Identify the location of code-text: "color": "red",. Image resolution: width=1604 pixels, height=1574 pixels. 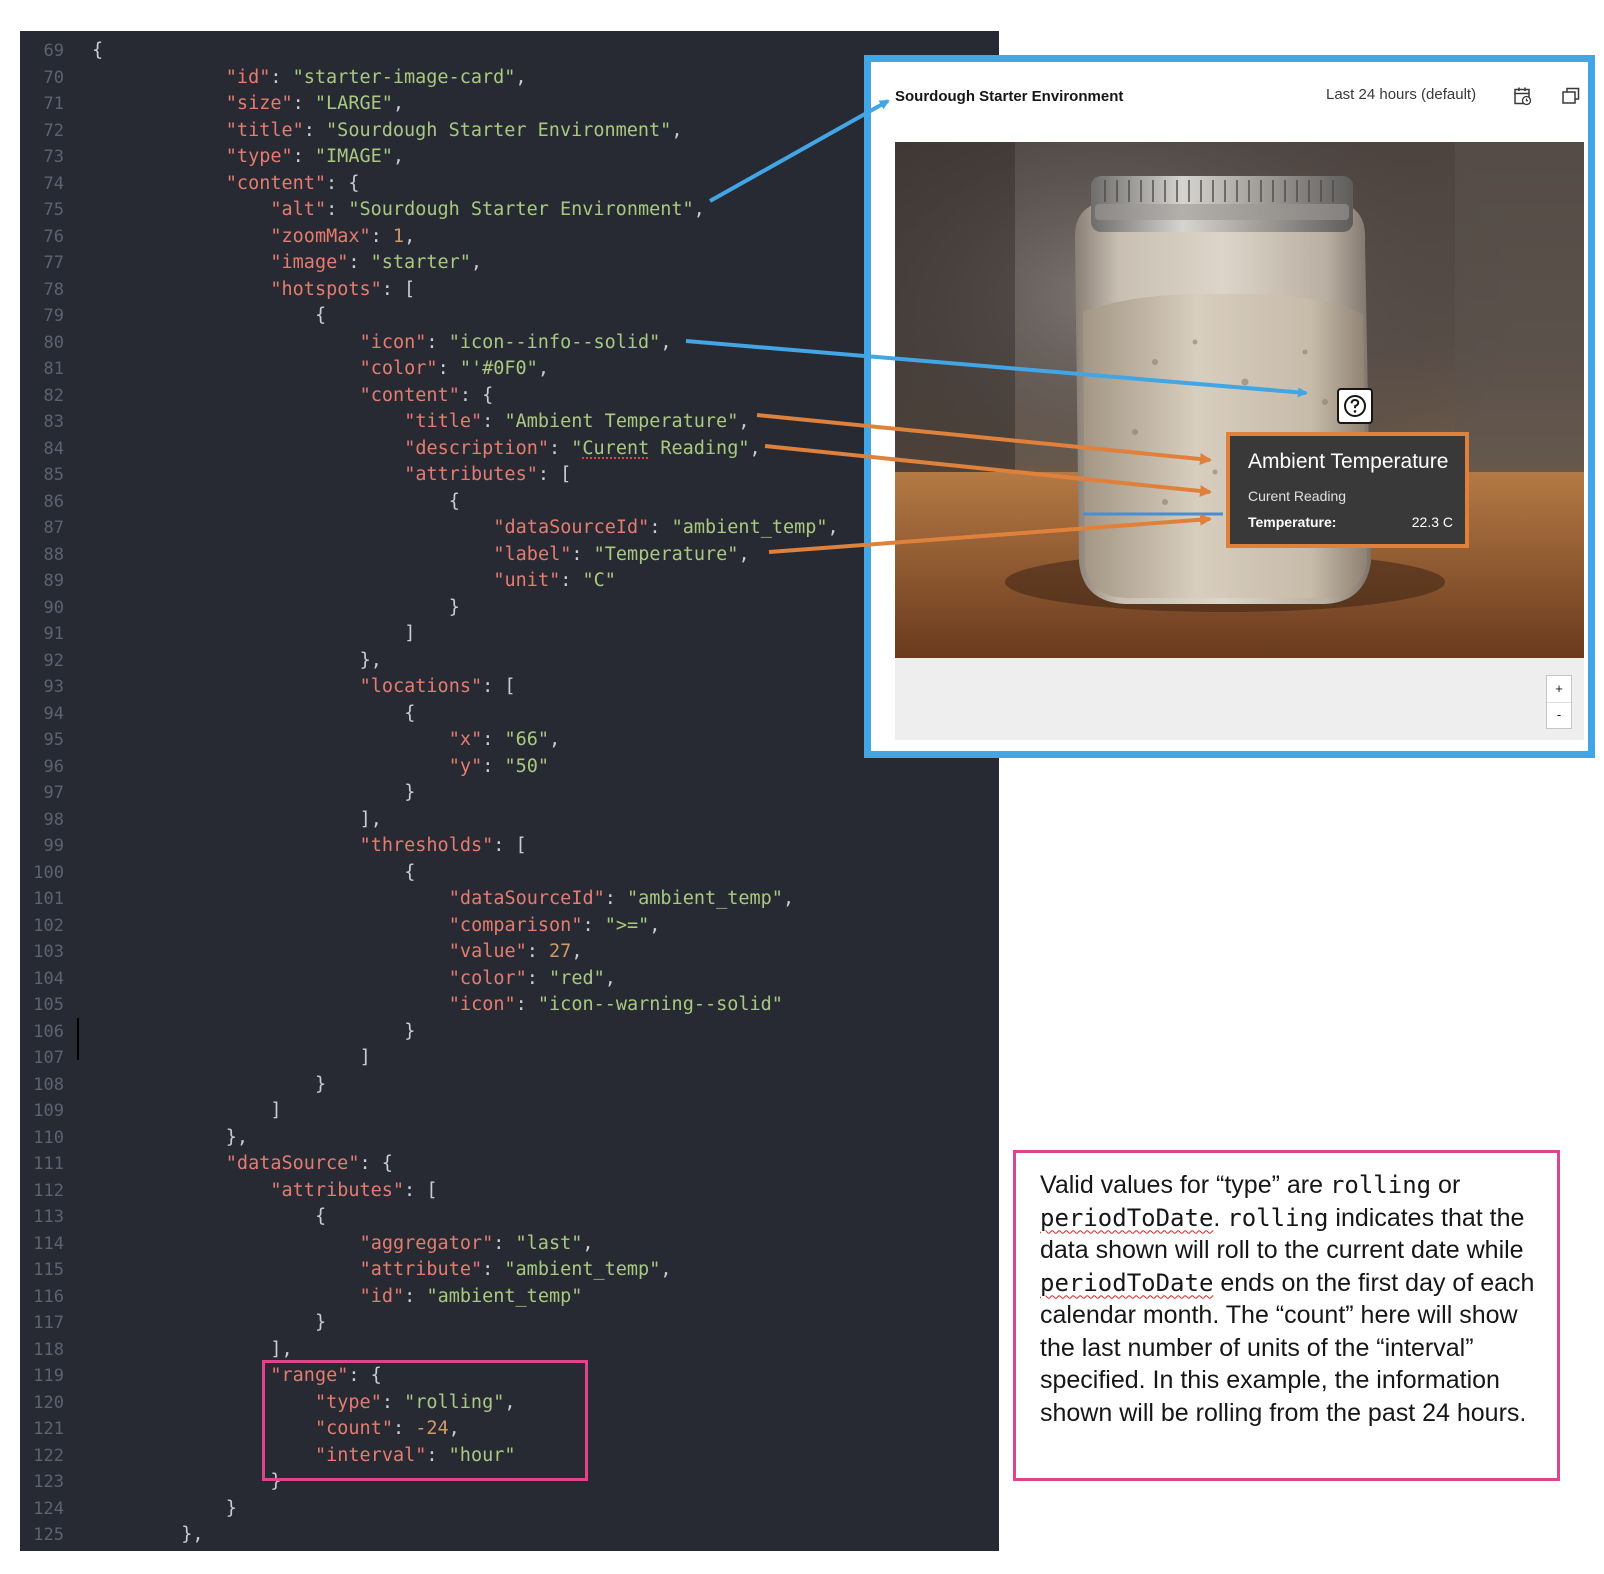
(532, 979).